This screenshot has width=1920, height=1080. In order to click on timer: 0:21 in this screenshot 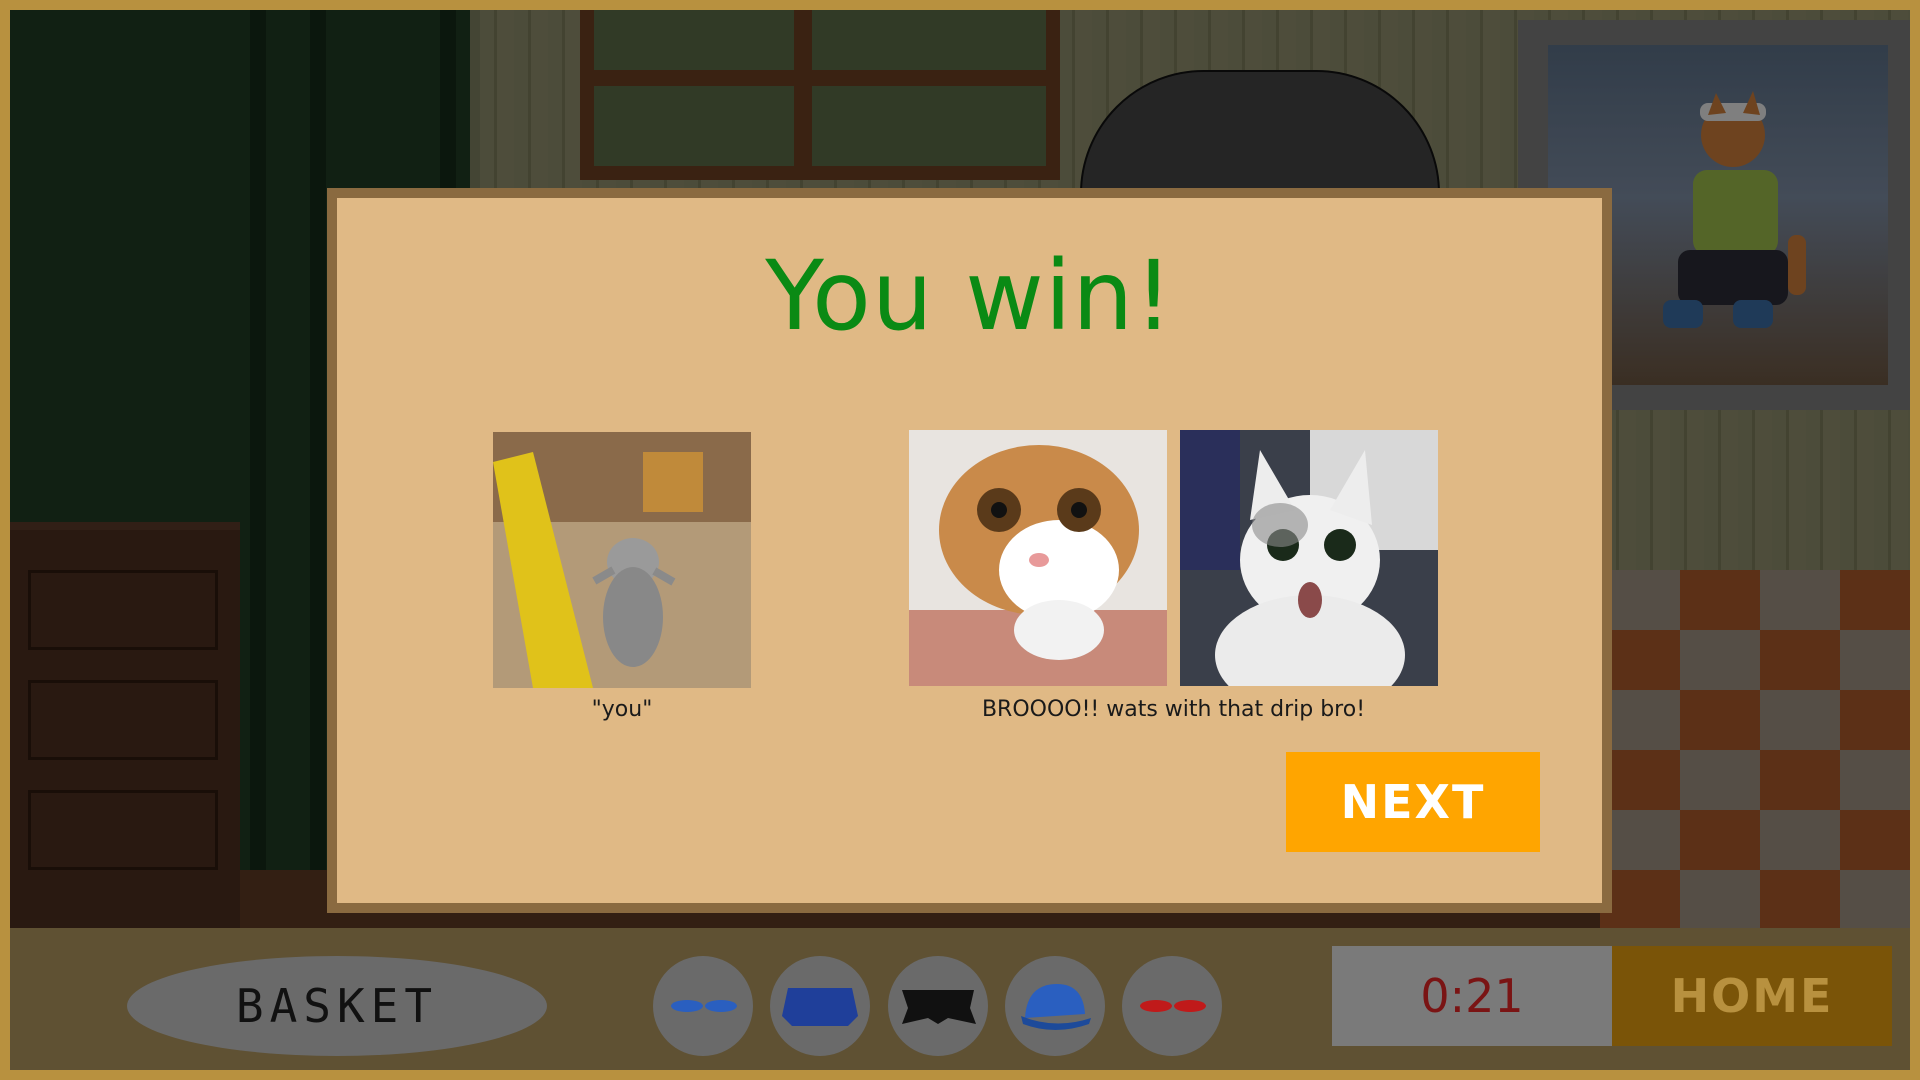, I will do `click(1472, 996)`.